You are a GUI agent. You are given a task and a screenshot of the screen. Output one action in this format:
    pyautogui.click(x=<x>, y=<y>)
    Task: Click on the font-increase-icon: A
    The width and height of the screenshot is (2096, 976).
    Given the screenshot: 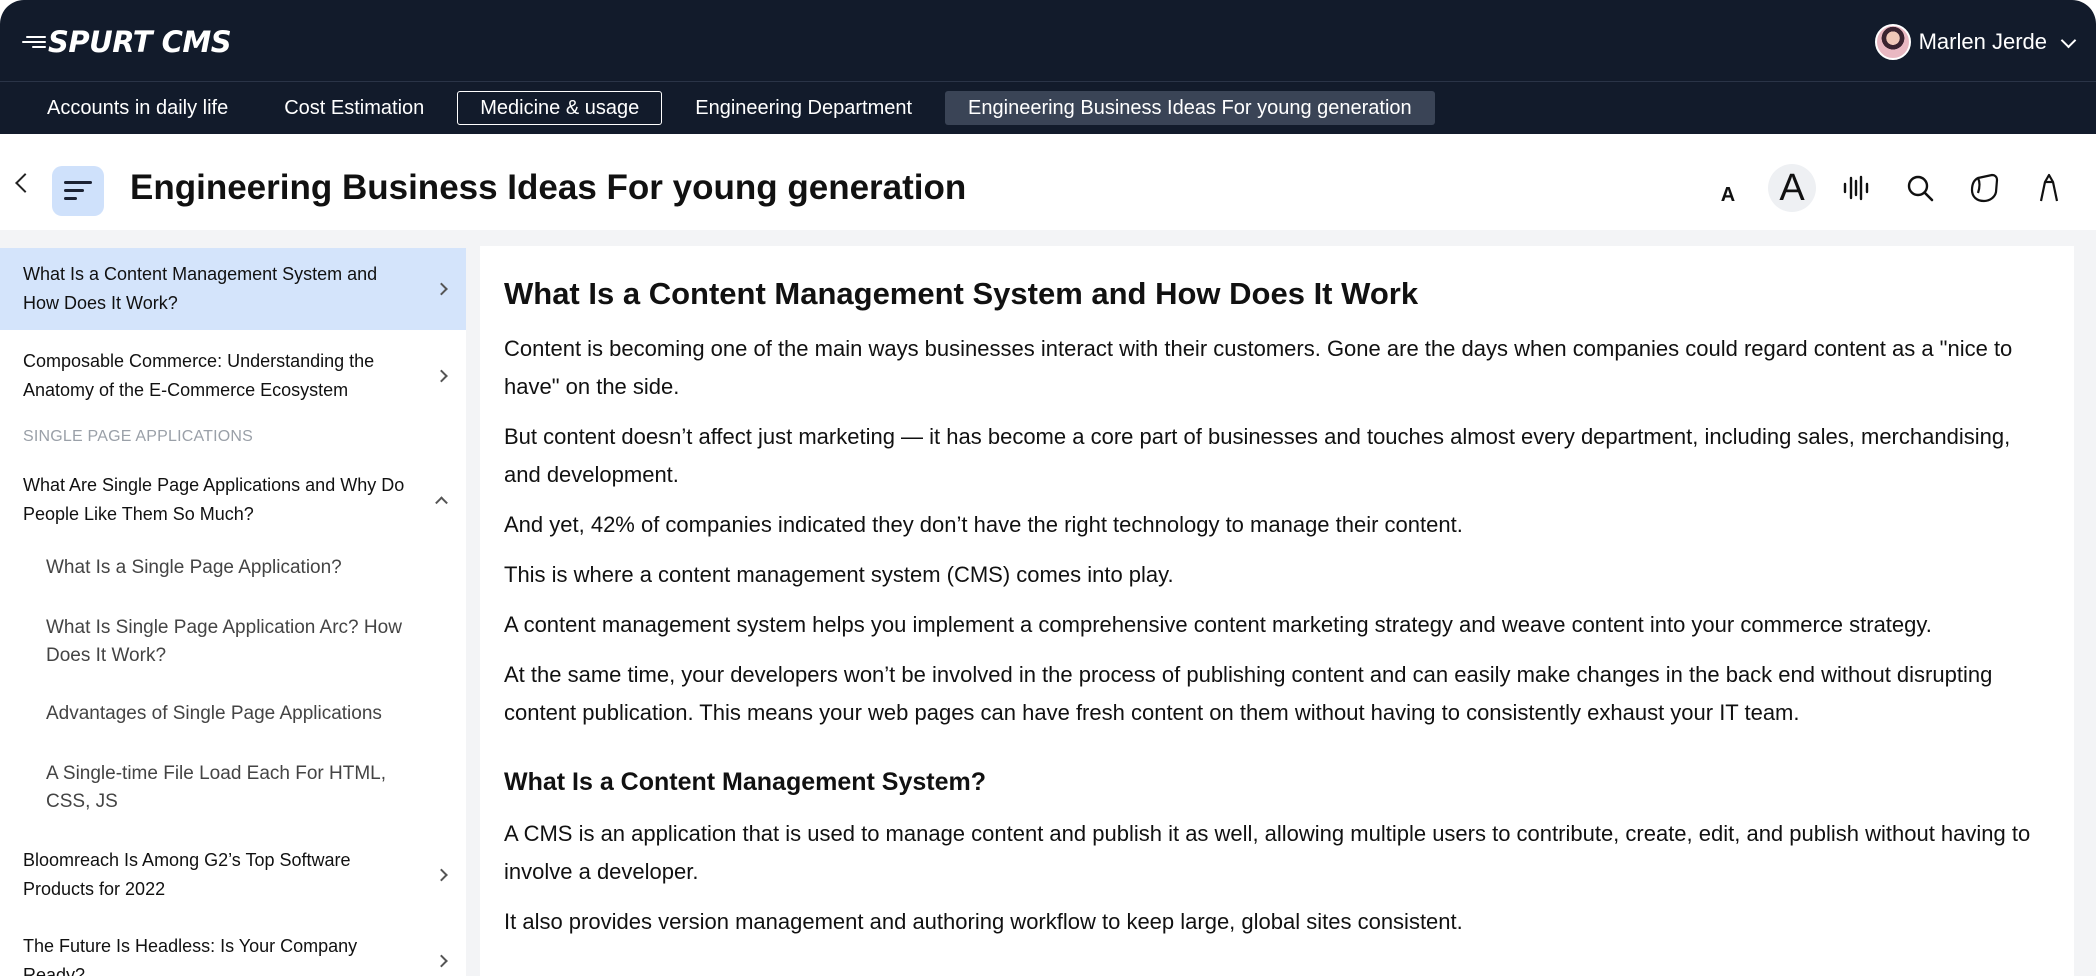 What is the action you would take?
    pyautogui.click(x=1792, y=187)
    